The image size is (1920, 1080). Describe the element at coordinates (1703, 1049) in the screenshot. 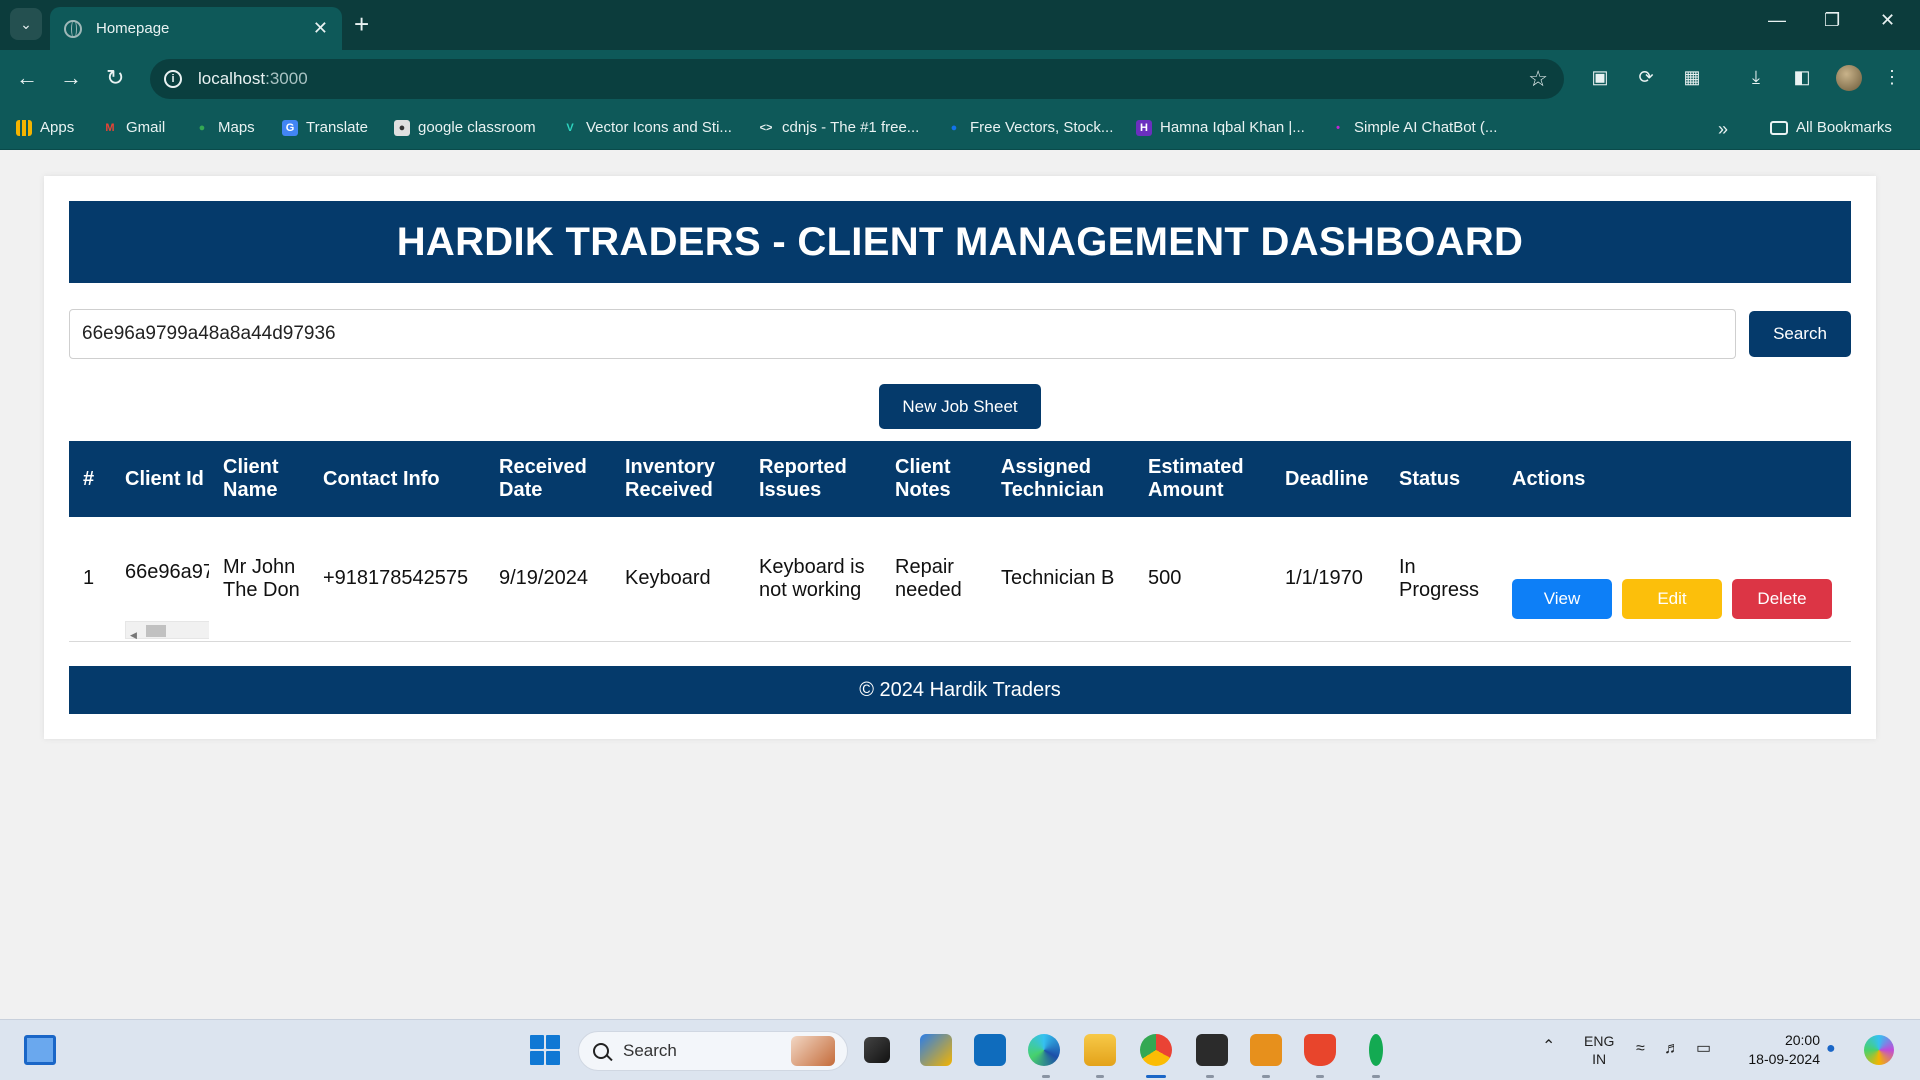

I see `battery-icon: ▭` at that location.